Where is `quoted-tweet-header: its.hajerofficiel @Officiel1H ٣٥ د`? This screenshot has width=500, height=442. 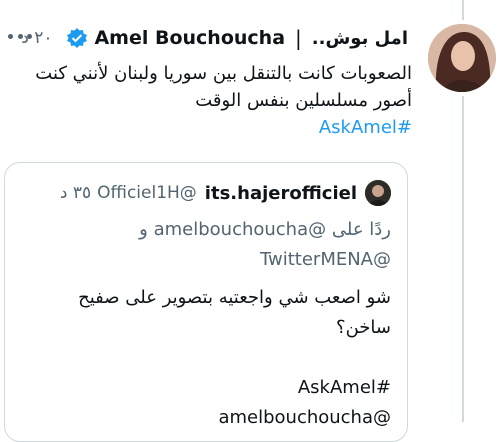
quoted-tweet-header: its.hajerofficiel @Officiel1H ٣٥ د is located at coordinates (206, 193).